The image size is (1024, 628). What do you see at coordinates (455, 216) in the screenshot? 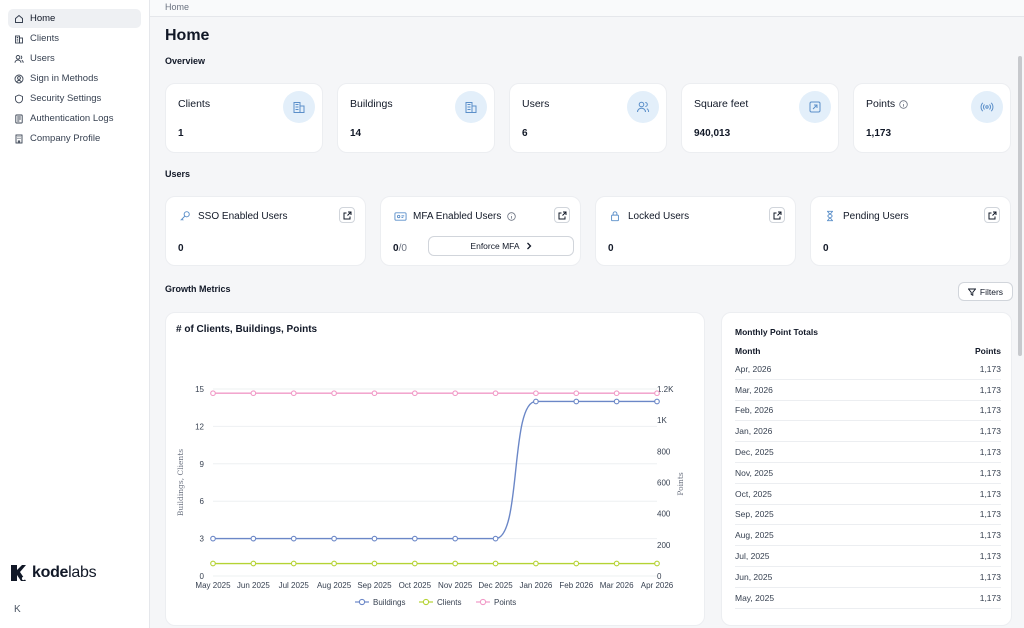
I see `card-title: MFA Enabled Users` at bounding box center [455, 216].